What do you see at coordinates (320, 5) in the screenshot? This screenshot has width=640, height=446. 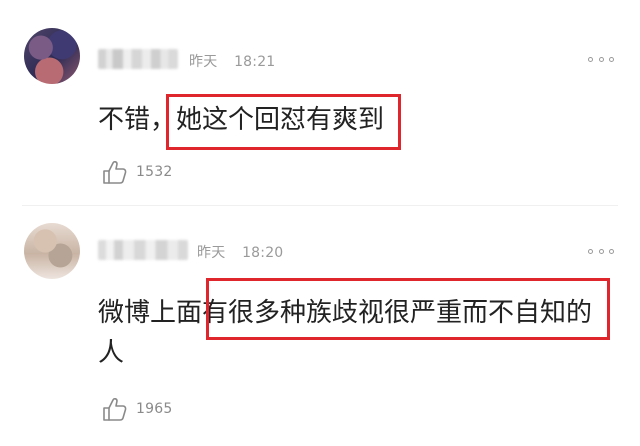 I see `top-strip` at bounding box center [320, 5].